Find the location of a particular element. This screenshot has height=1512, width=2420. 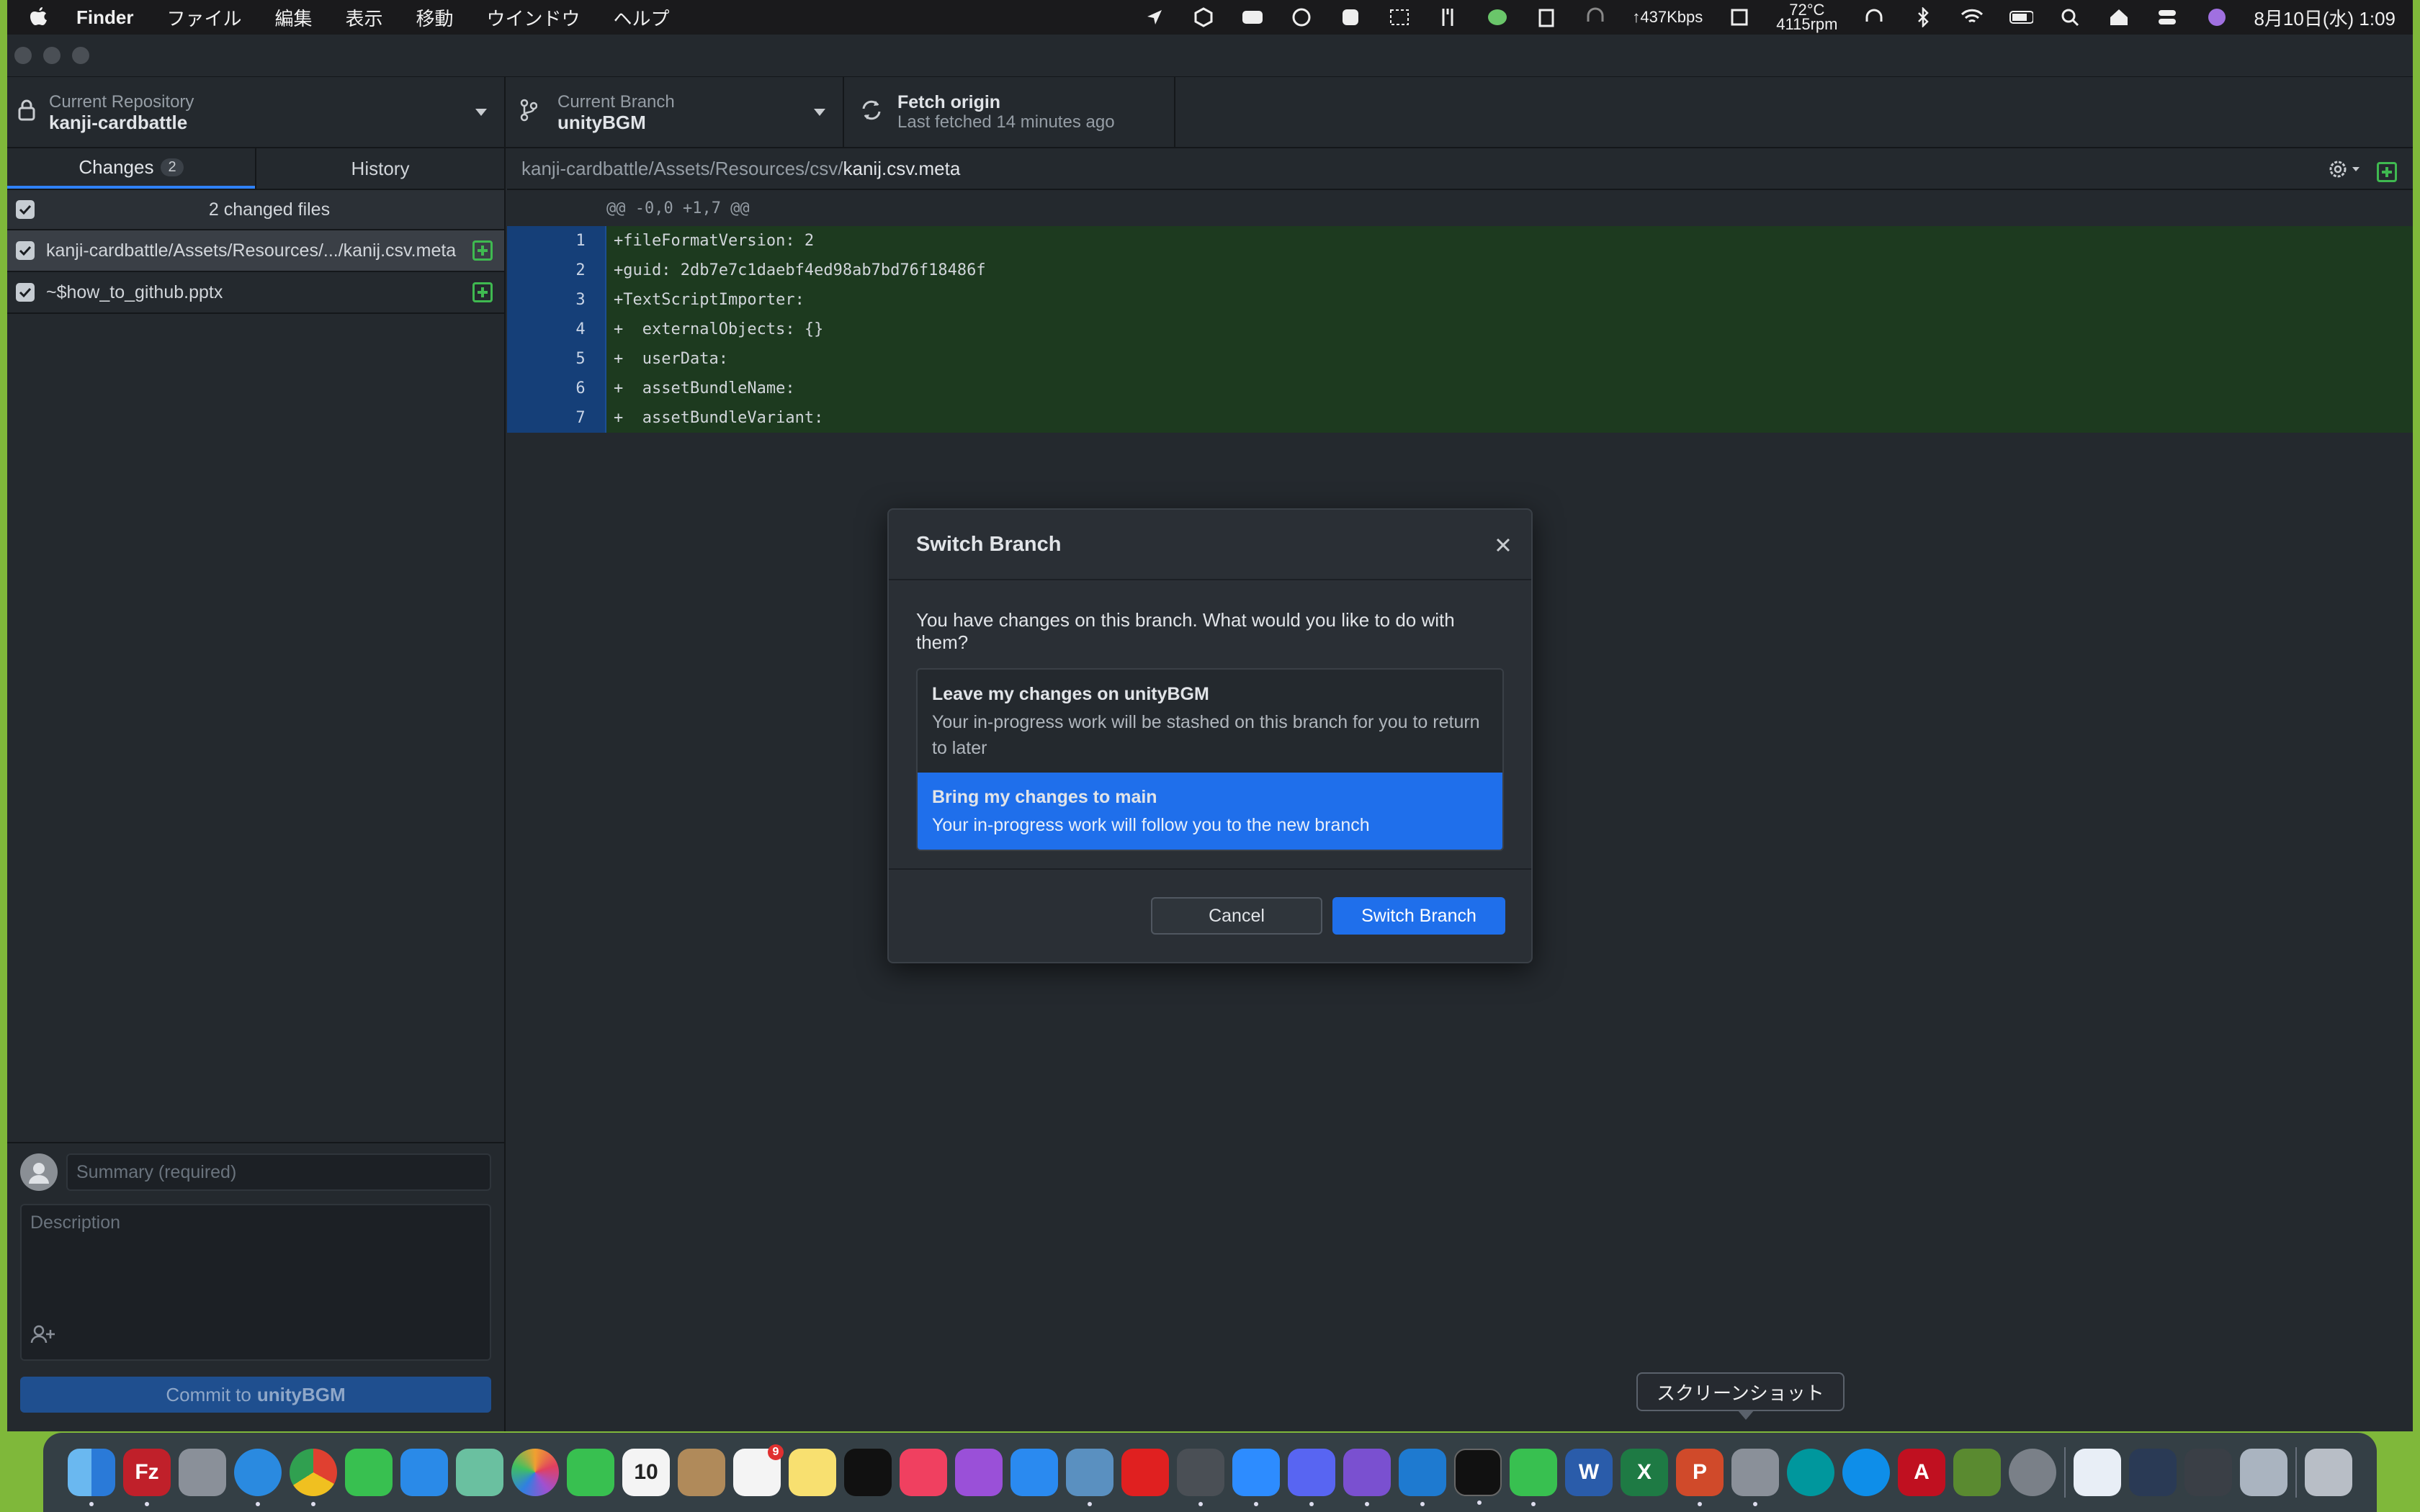

description-field: Description is located at coordinates (255, 1282).